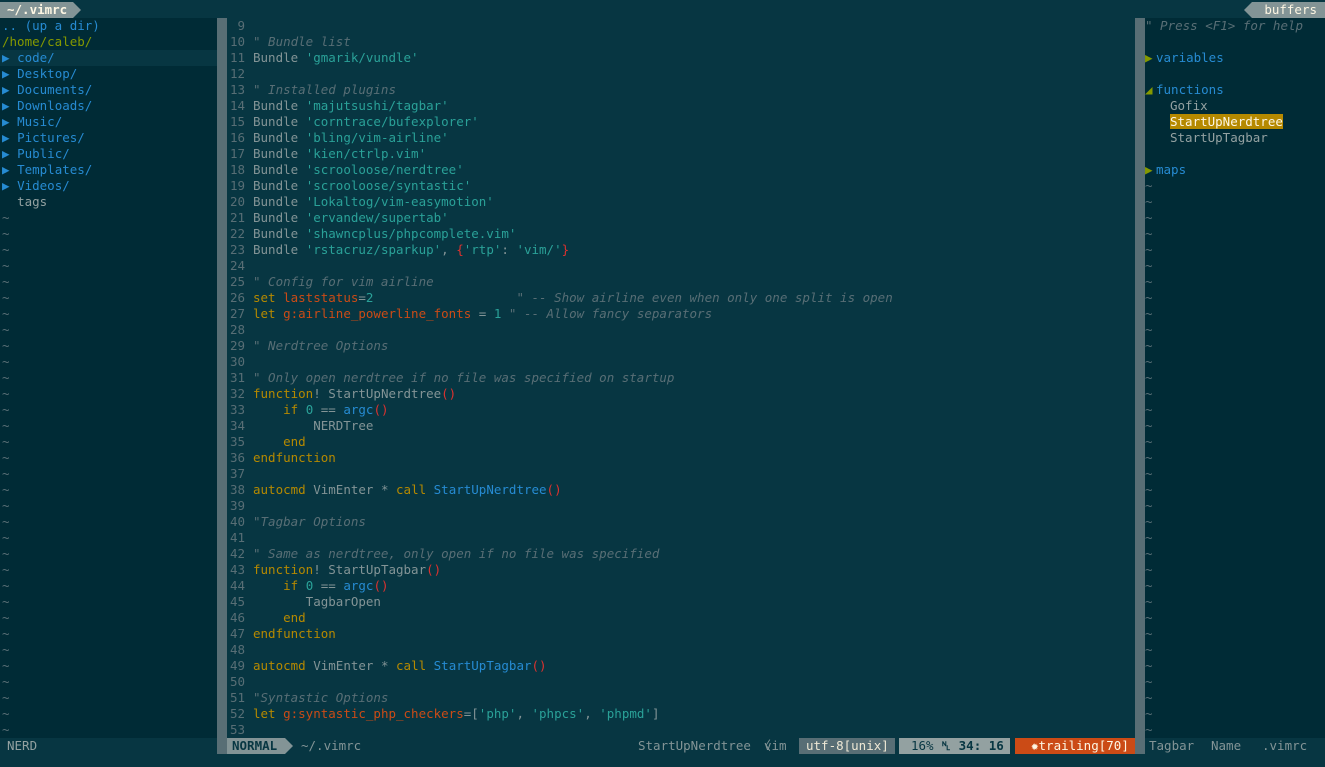 The width and height of the screenshot is (1325, 767). What do you see at coordinates (681, 362) in the screenshot?
I see `code-line: 30` at bounding box center [681, 362].